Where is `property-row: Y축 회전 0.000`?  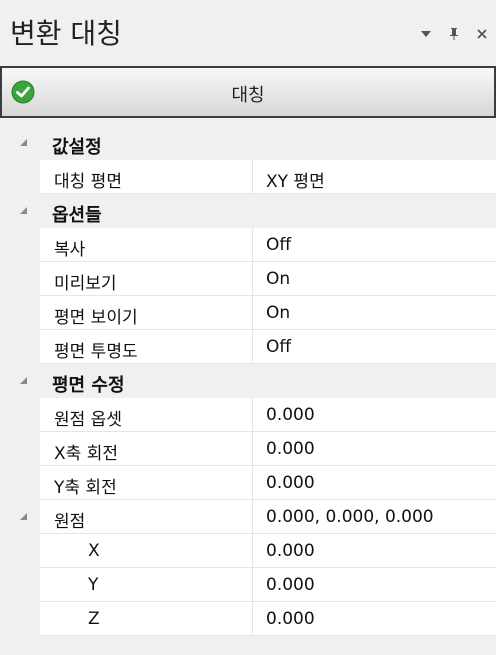
property-row: Y축 회전 0.000 is located at coordinates (248, 483).